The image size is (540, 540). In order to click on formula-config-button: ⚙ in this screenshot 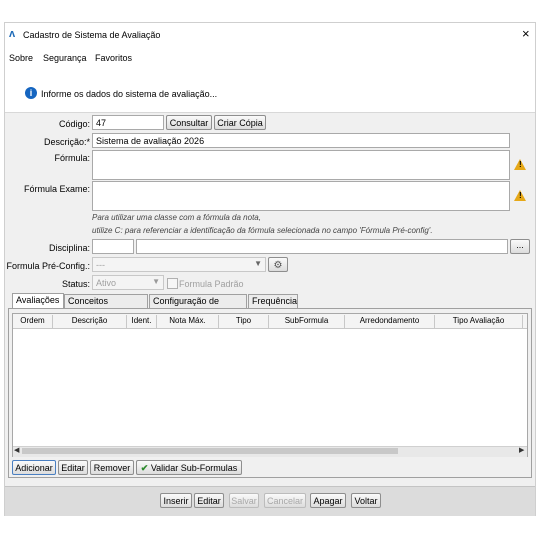, I will do `click(278, 264)`.